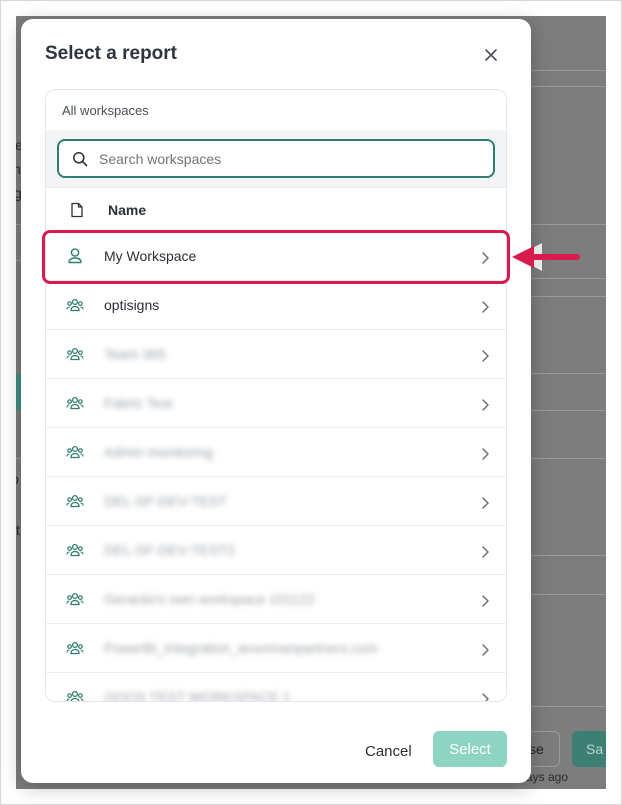  I want to click on pointer-arrow, so click(546, 257).